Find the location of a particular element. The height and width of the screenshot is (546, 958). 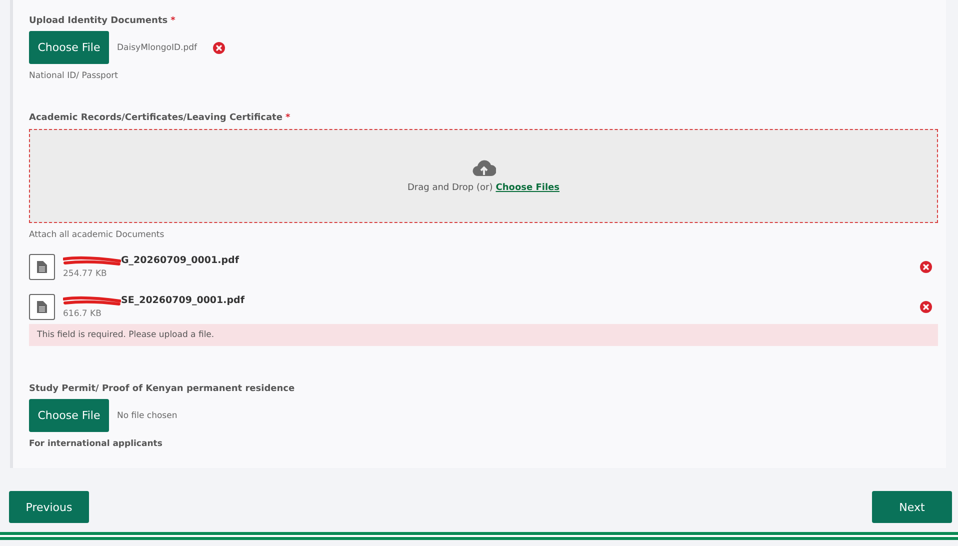

field-label: Academic Records/Certificates/Leaving Certificate is located at coordinates (155, 118).